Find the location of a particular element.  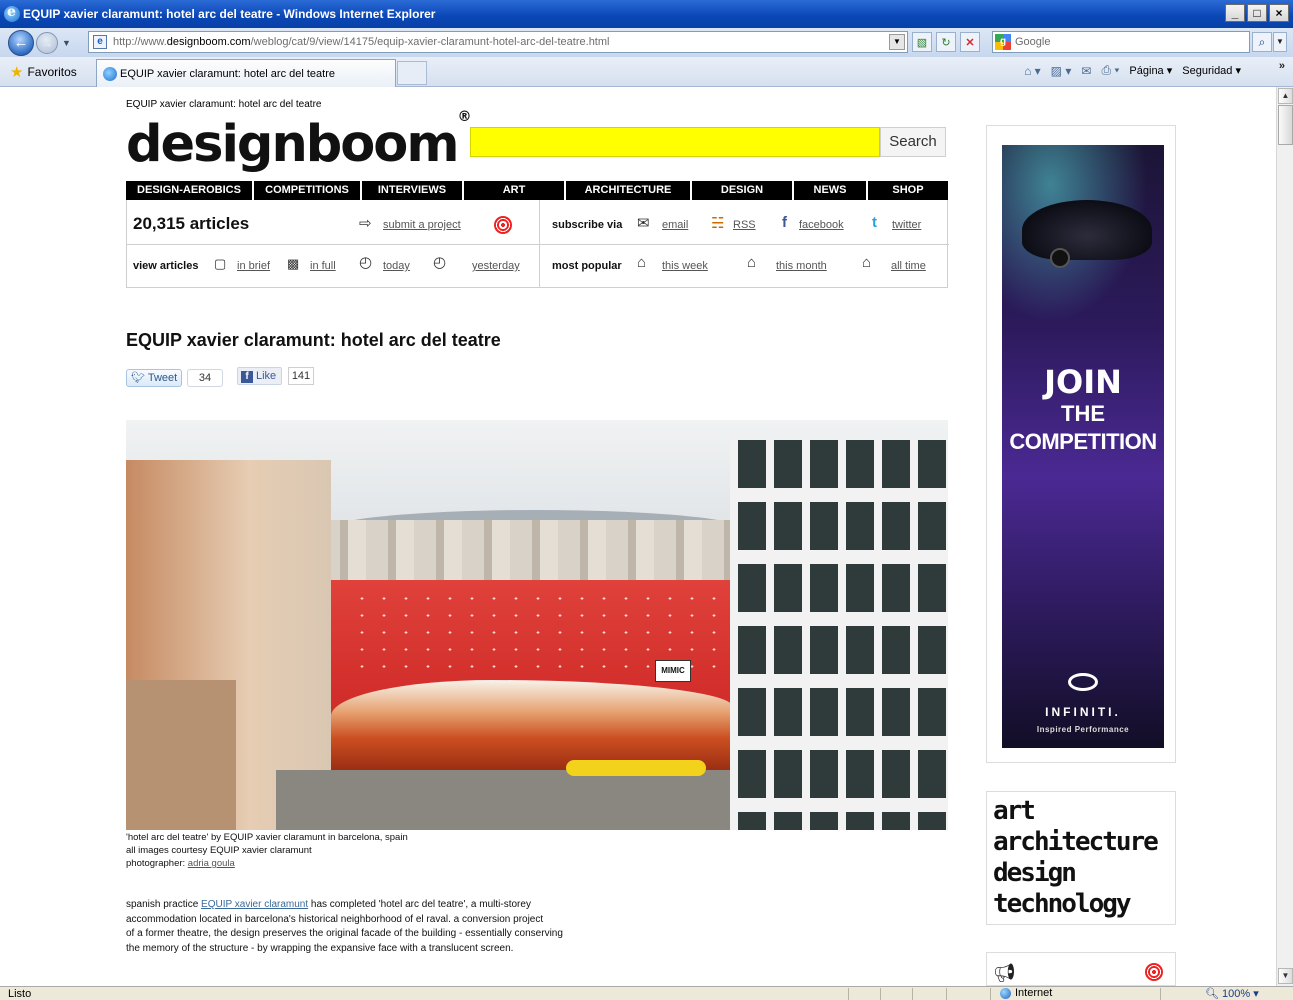

architect-link: EQUIP xavier claramunt is located at coordinates (254, 904).